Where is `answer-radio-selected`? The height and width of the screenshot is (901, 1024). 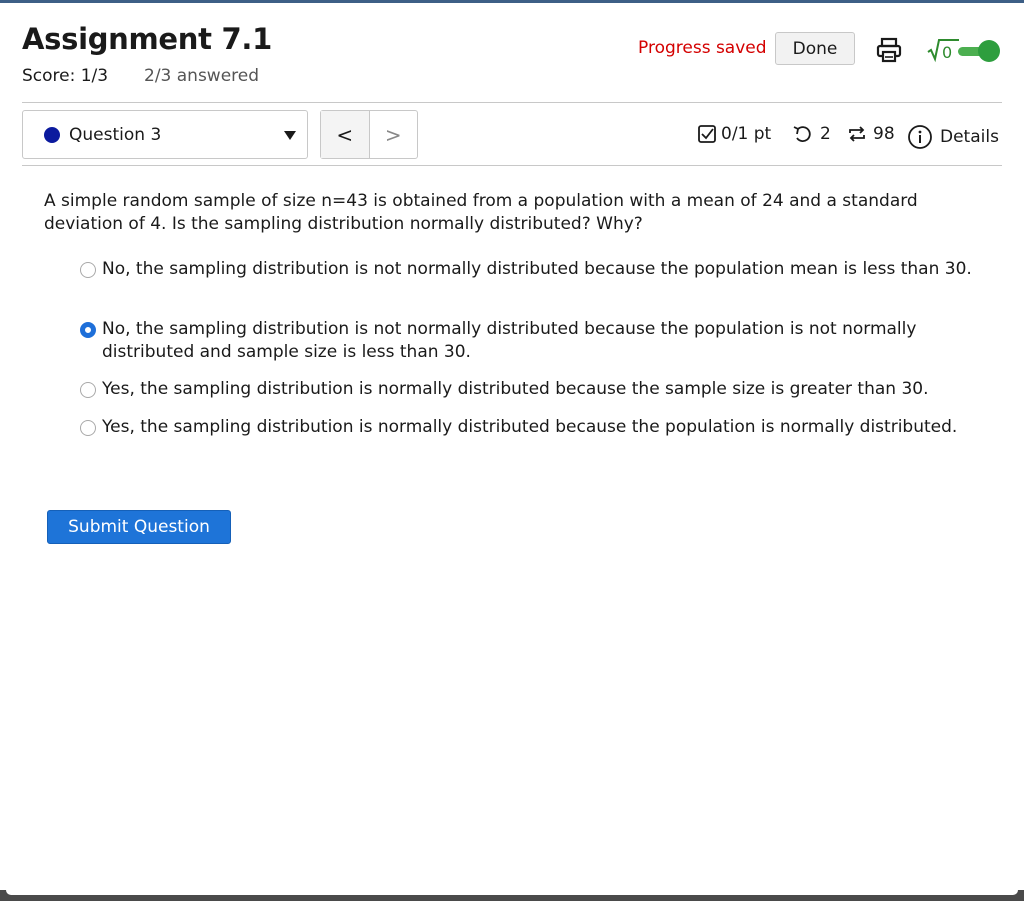 answer-radio-selected is located at coordinates (88, 330).